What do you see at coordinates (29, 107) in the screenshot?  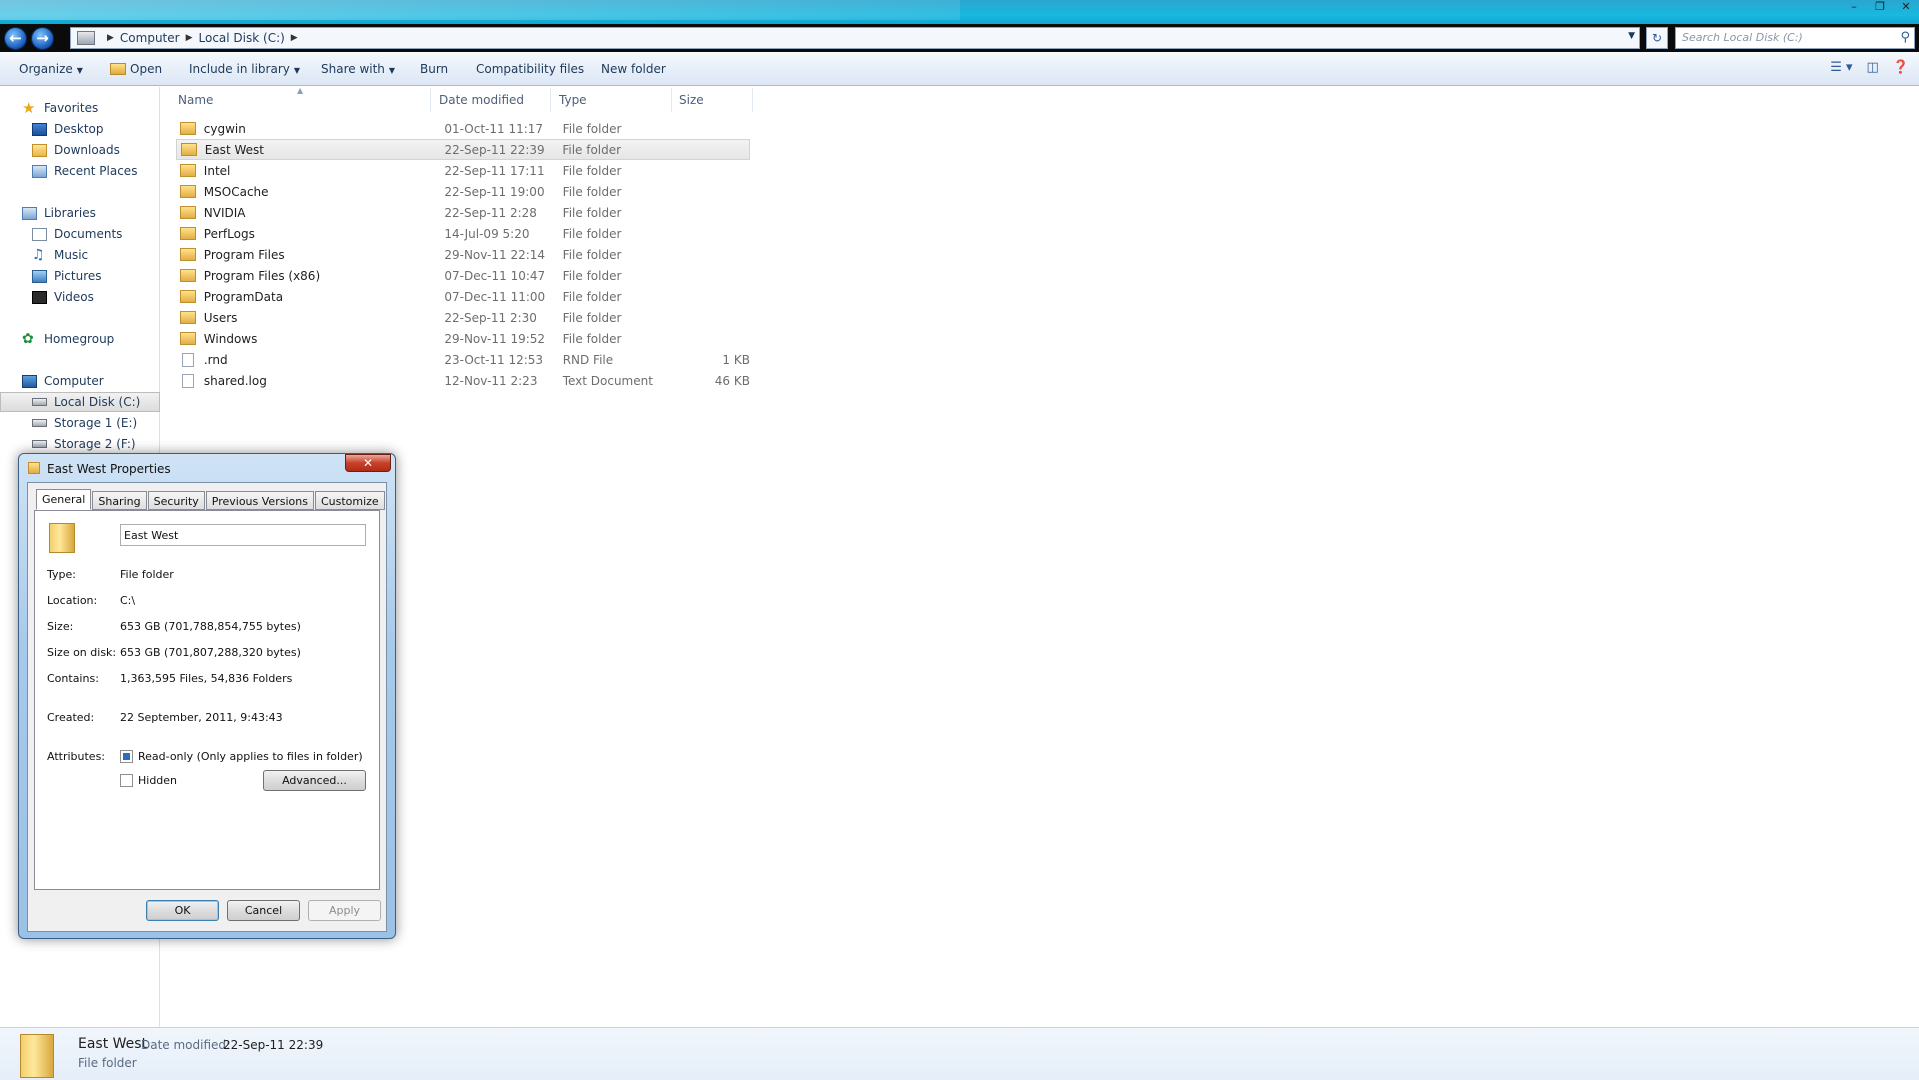 I see `star-icon: ★` at bounding box center [29, 107].